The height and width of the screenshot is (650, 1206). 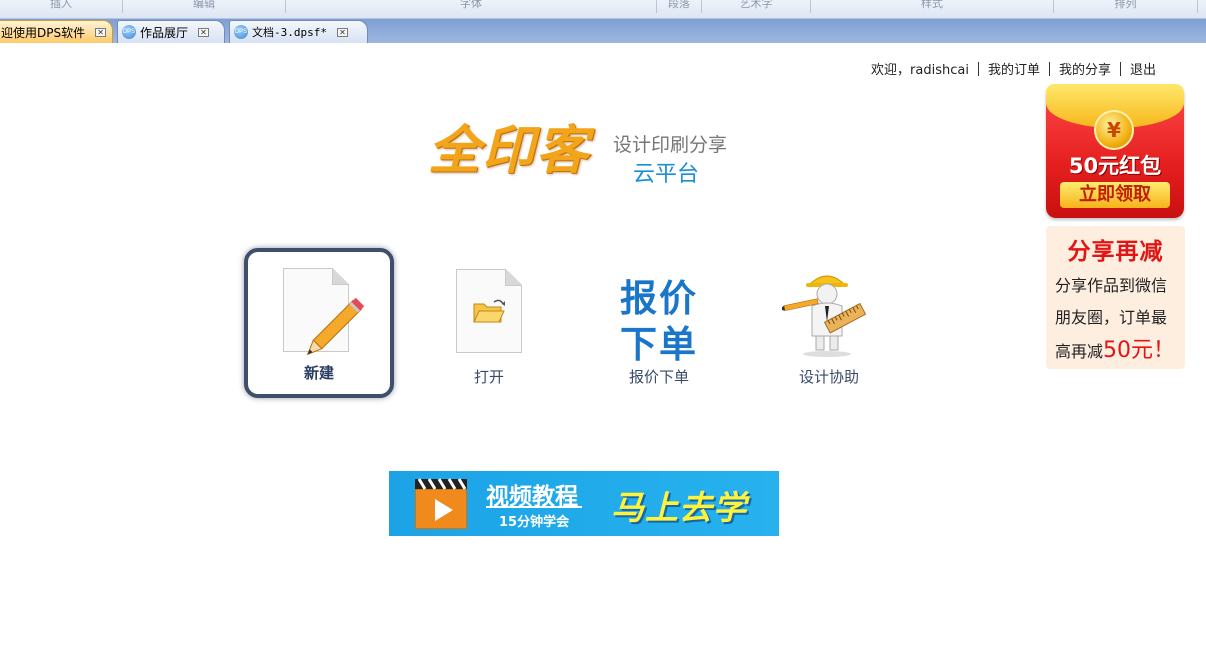 I want to click on share-promo-text: 高再减50元！, so click(x=1115, y=348).